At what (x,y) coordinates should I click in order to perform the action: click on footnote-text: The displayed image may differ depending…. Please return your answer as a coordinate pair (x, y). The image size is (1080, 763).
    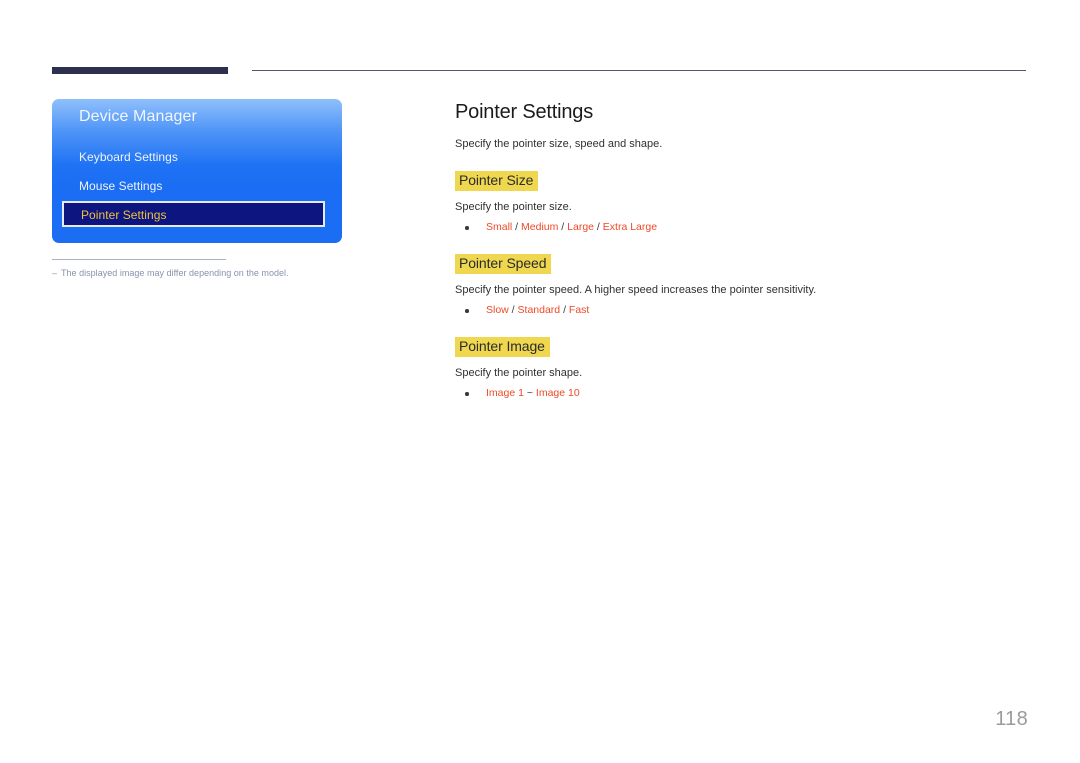
    Looking at the image, I should click on (175, 273).